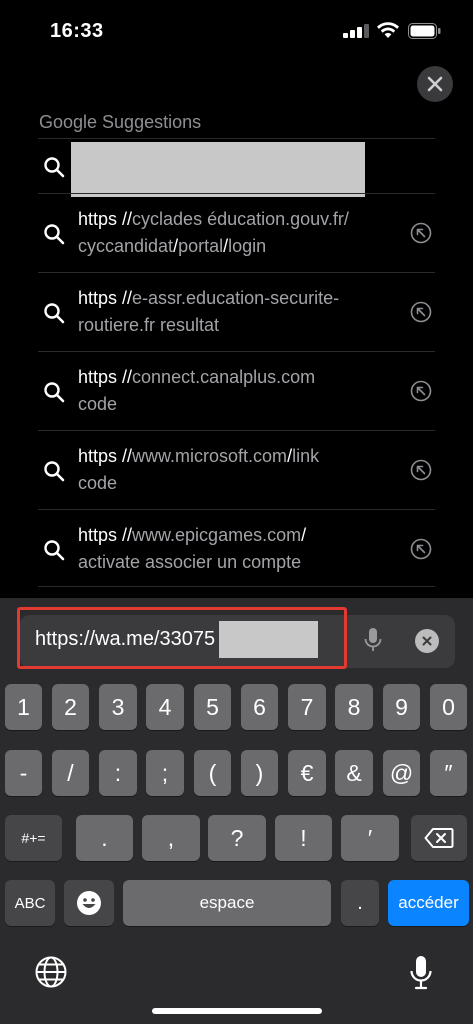  What do you see at coordinates (448, 773) in the screenshot?
I see `key-quote: ″` at bounding box center [448, 773].